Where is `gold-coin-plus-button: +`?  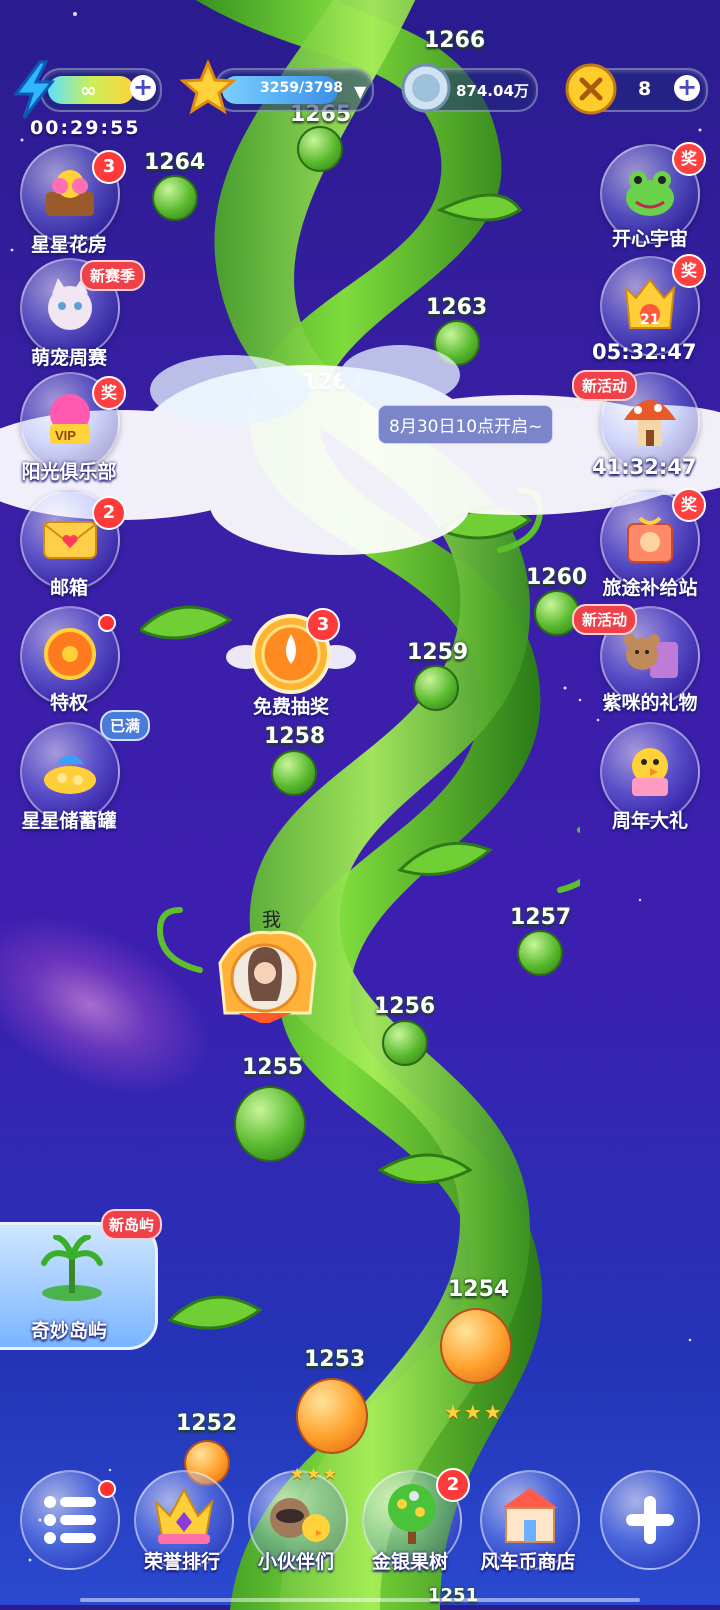 gold-coin-plus-button: + is located at coordinates (687, 88).